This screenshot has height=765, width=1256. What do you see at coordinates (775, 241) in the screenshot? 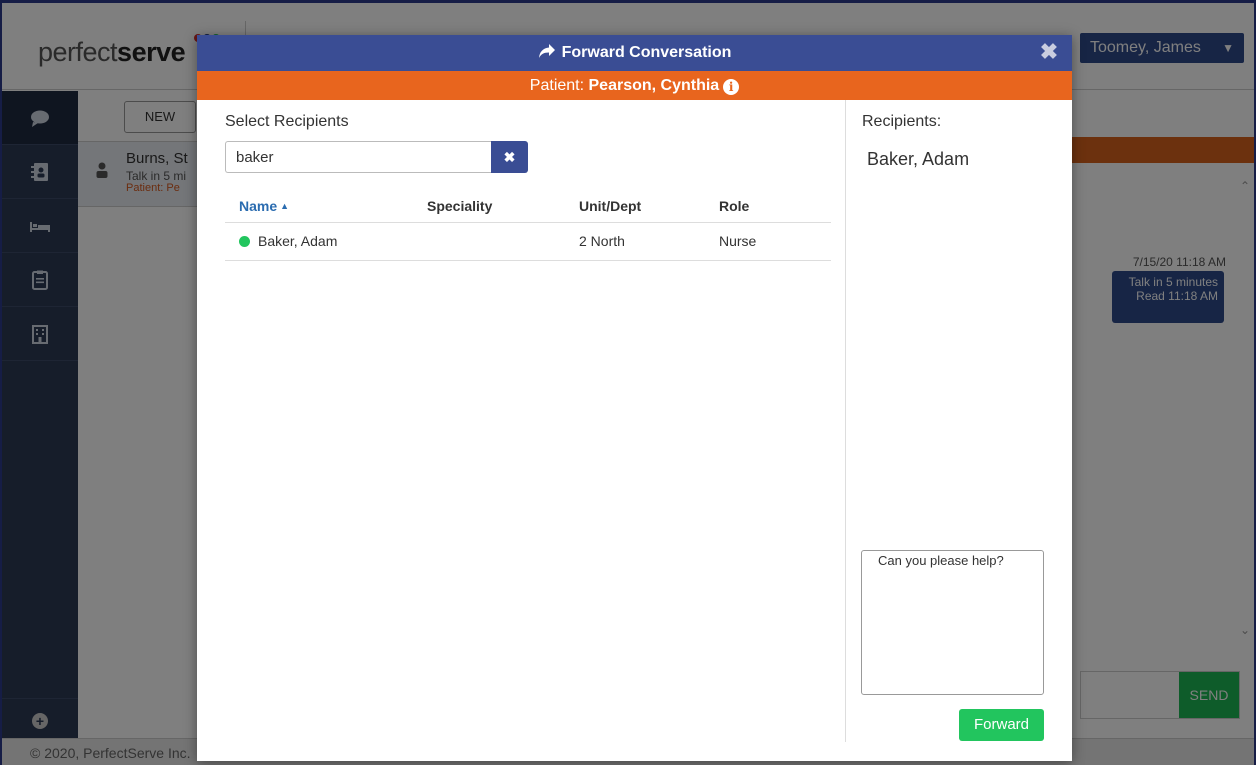
I see `cell-role: Nurse` at bounding box center [775, 241].